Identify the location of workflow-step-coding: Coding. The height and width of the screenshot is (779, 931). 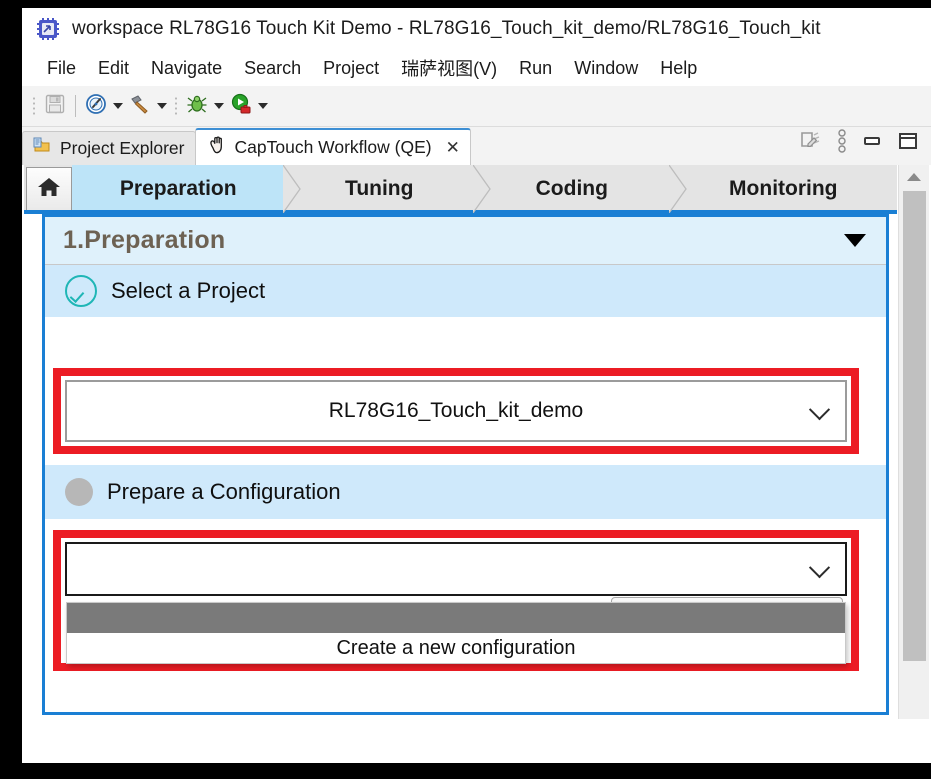
(580, 189).